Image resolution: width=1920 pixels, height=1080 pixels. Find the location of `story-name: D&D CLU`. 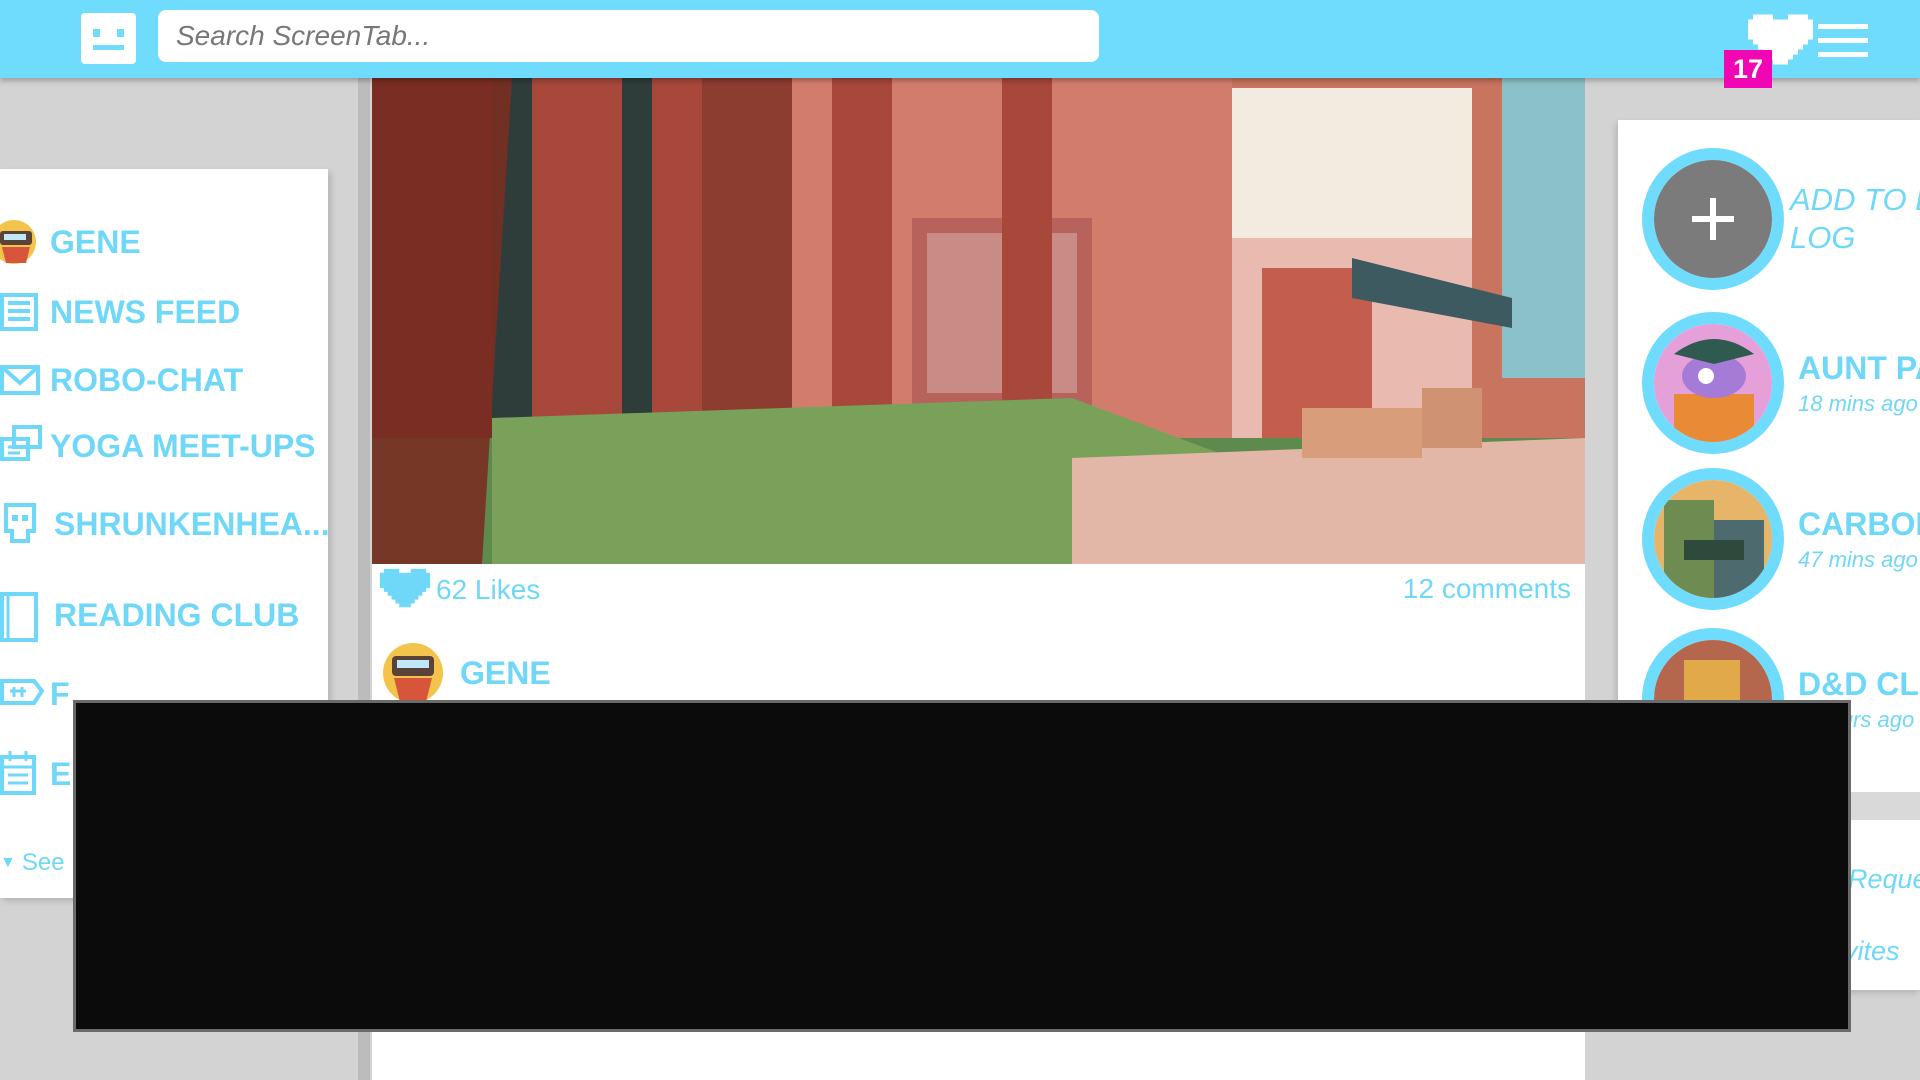

story-name: D&D CLU is located at coordinates (1859, 683).